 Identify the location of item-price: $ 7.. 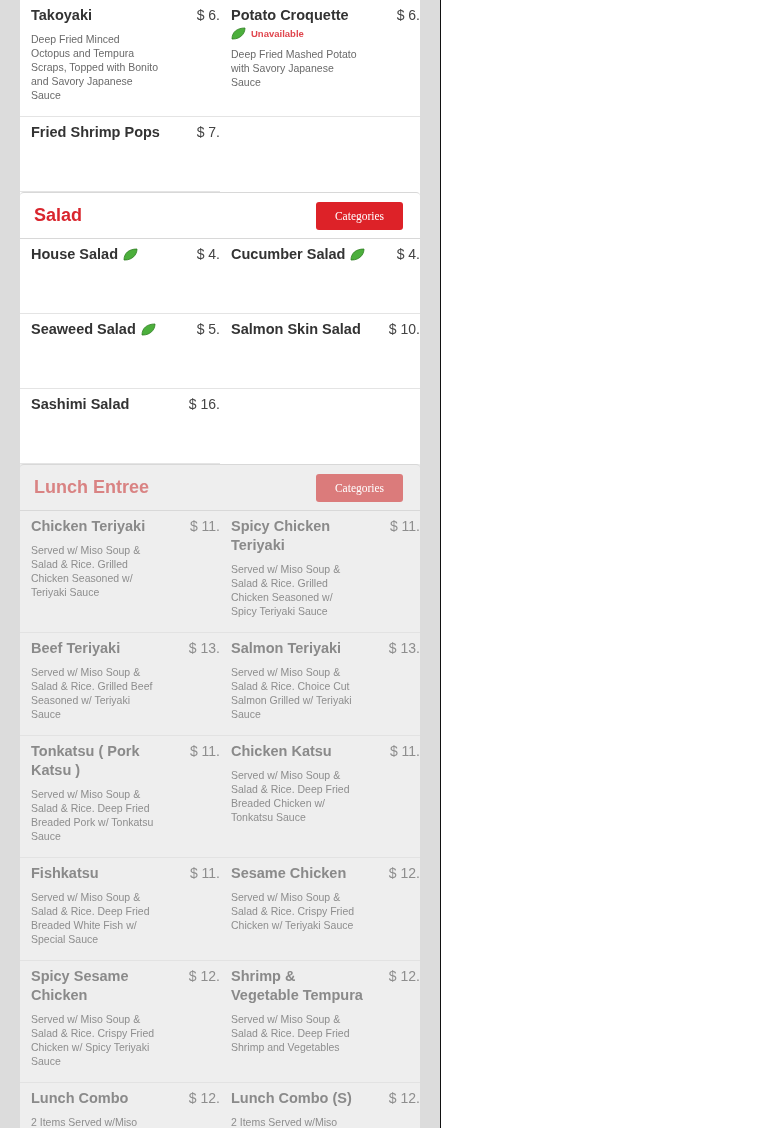
(208, 132).